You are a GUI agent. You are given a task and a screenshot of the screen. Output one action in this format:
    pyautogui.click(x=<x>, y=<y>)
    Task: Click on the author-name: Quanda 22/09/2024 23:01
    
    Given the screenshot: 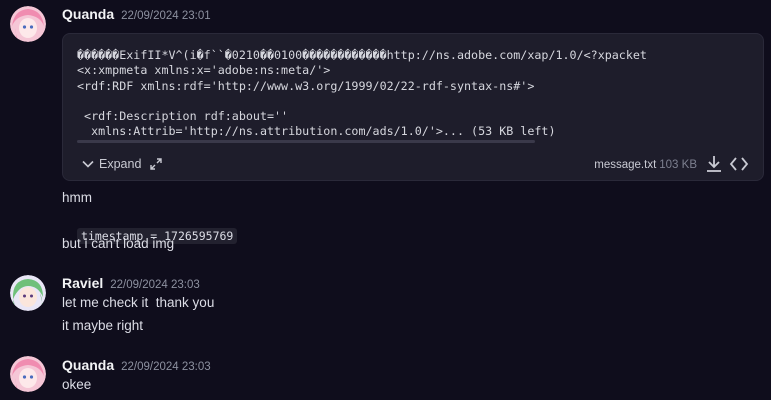 What is the action you would take?
    pyautogui.click(x=136, y=14)
    